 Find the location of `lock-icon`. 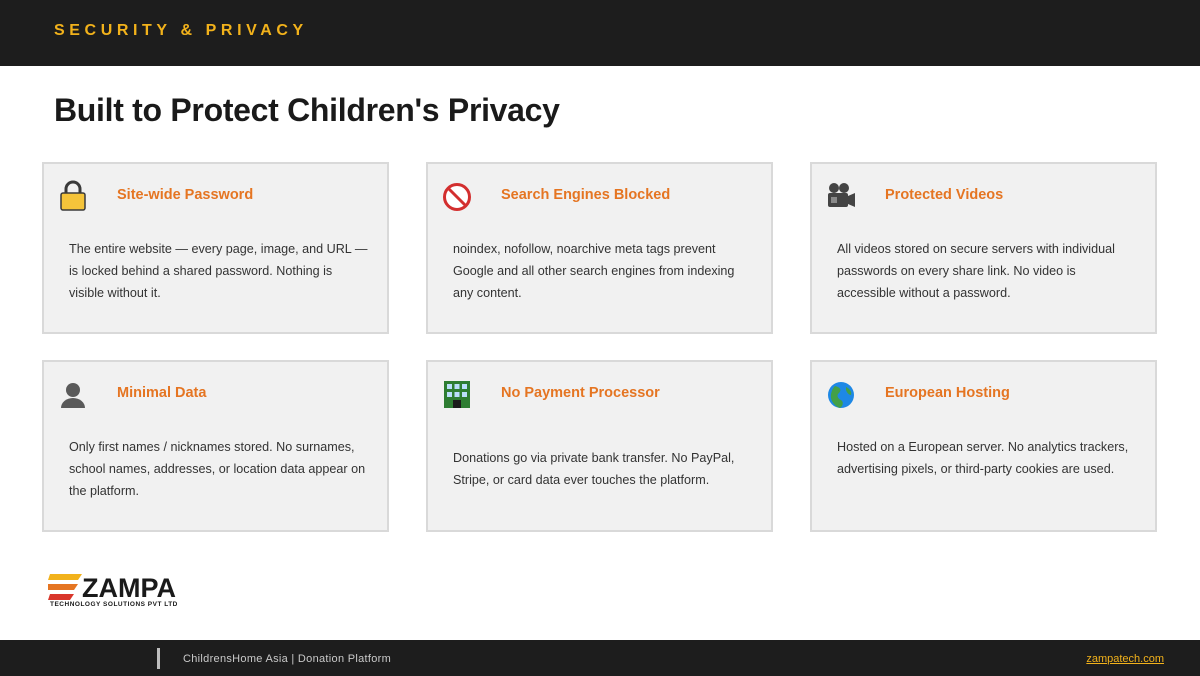

lock-icon is located at coordinates (73, 195).